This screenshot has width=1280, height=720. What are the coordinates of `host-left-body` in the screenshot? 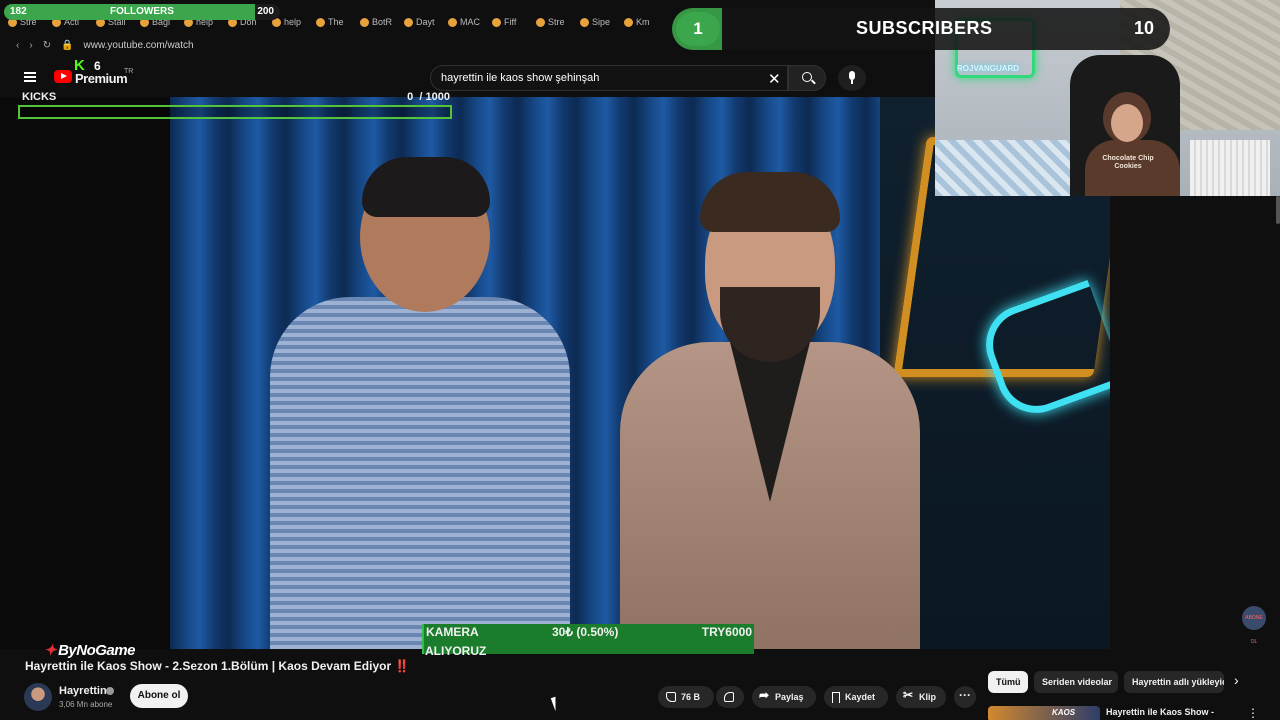 It's located at (420, 473).